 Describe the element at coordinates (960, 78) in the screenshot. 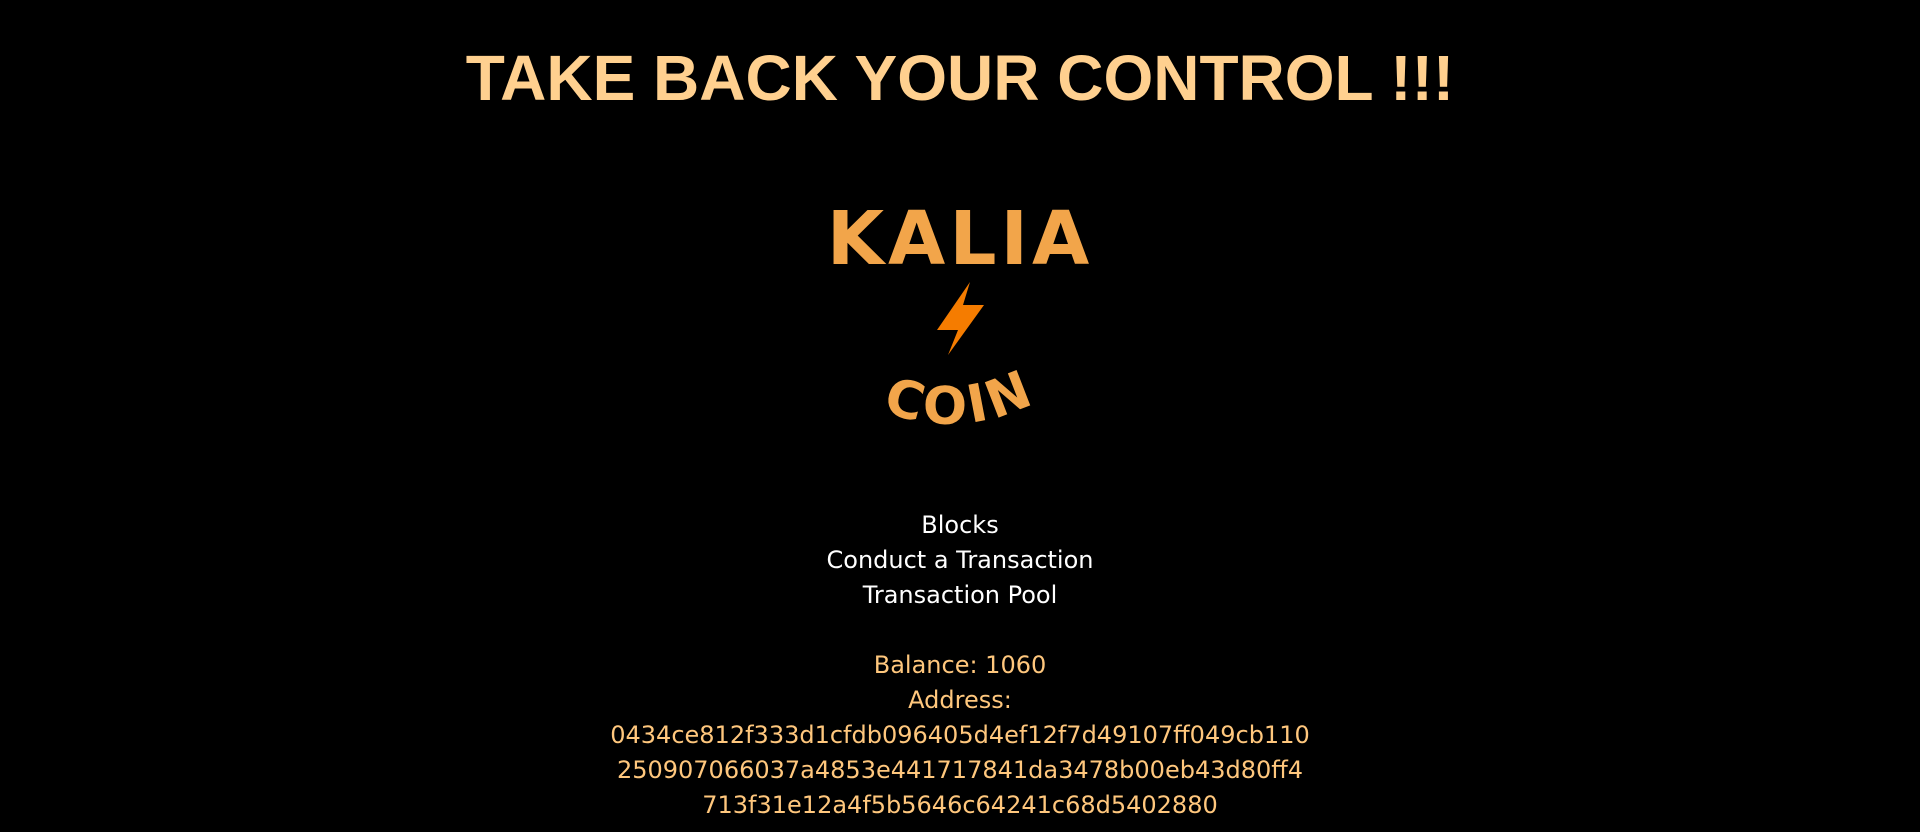

I see `page-title: TAKE BACK YOUR CONTROL !!!` at that location.